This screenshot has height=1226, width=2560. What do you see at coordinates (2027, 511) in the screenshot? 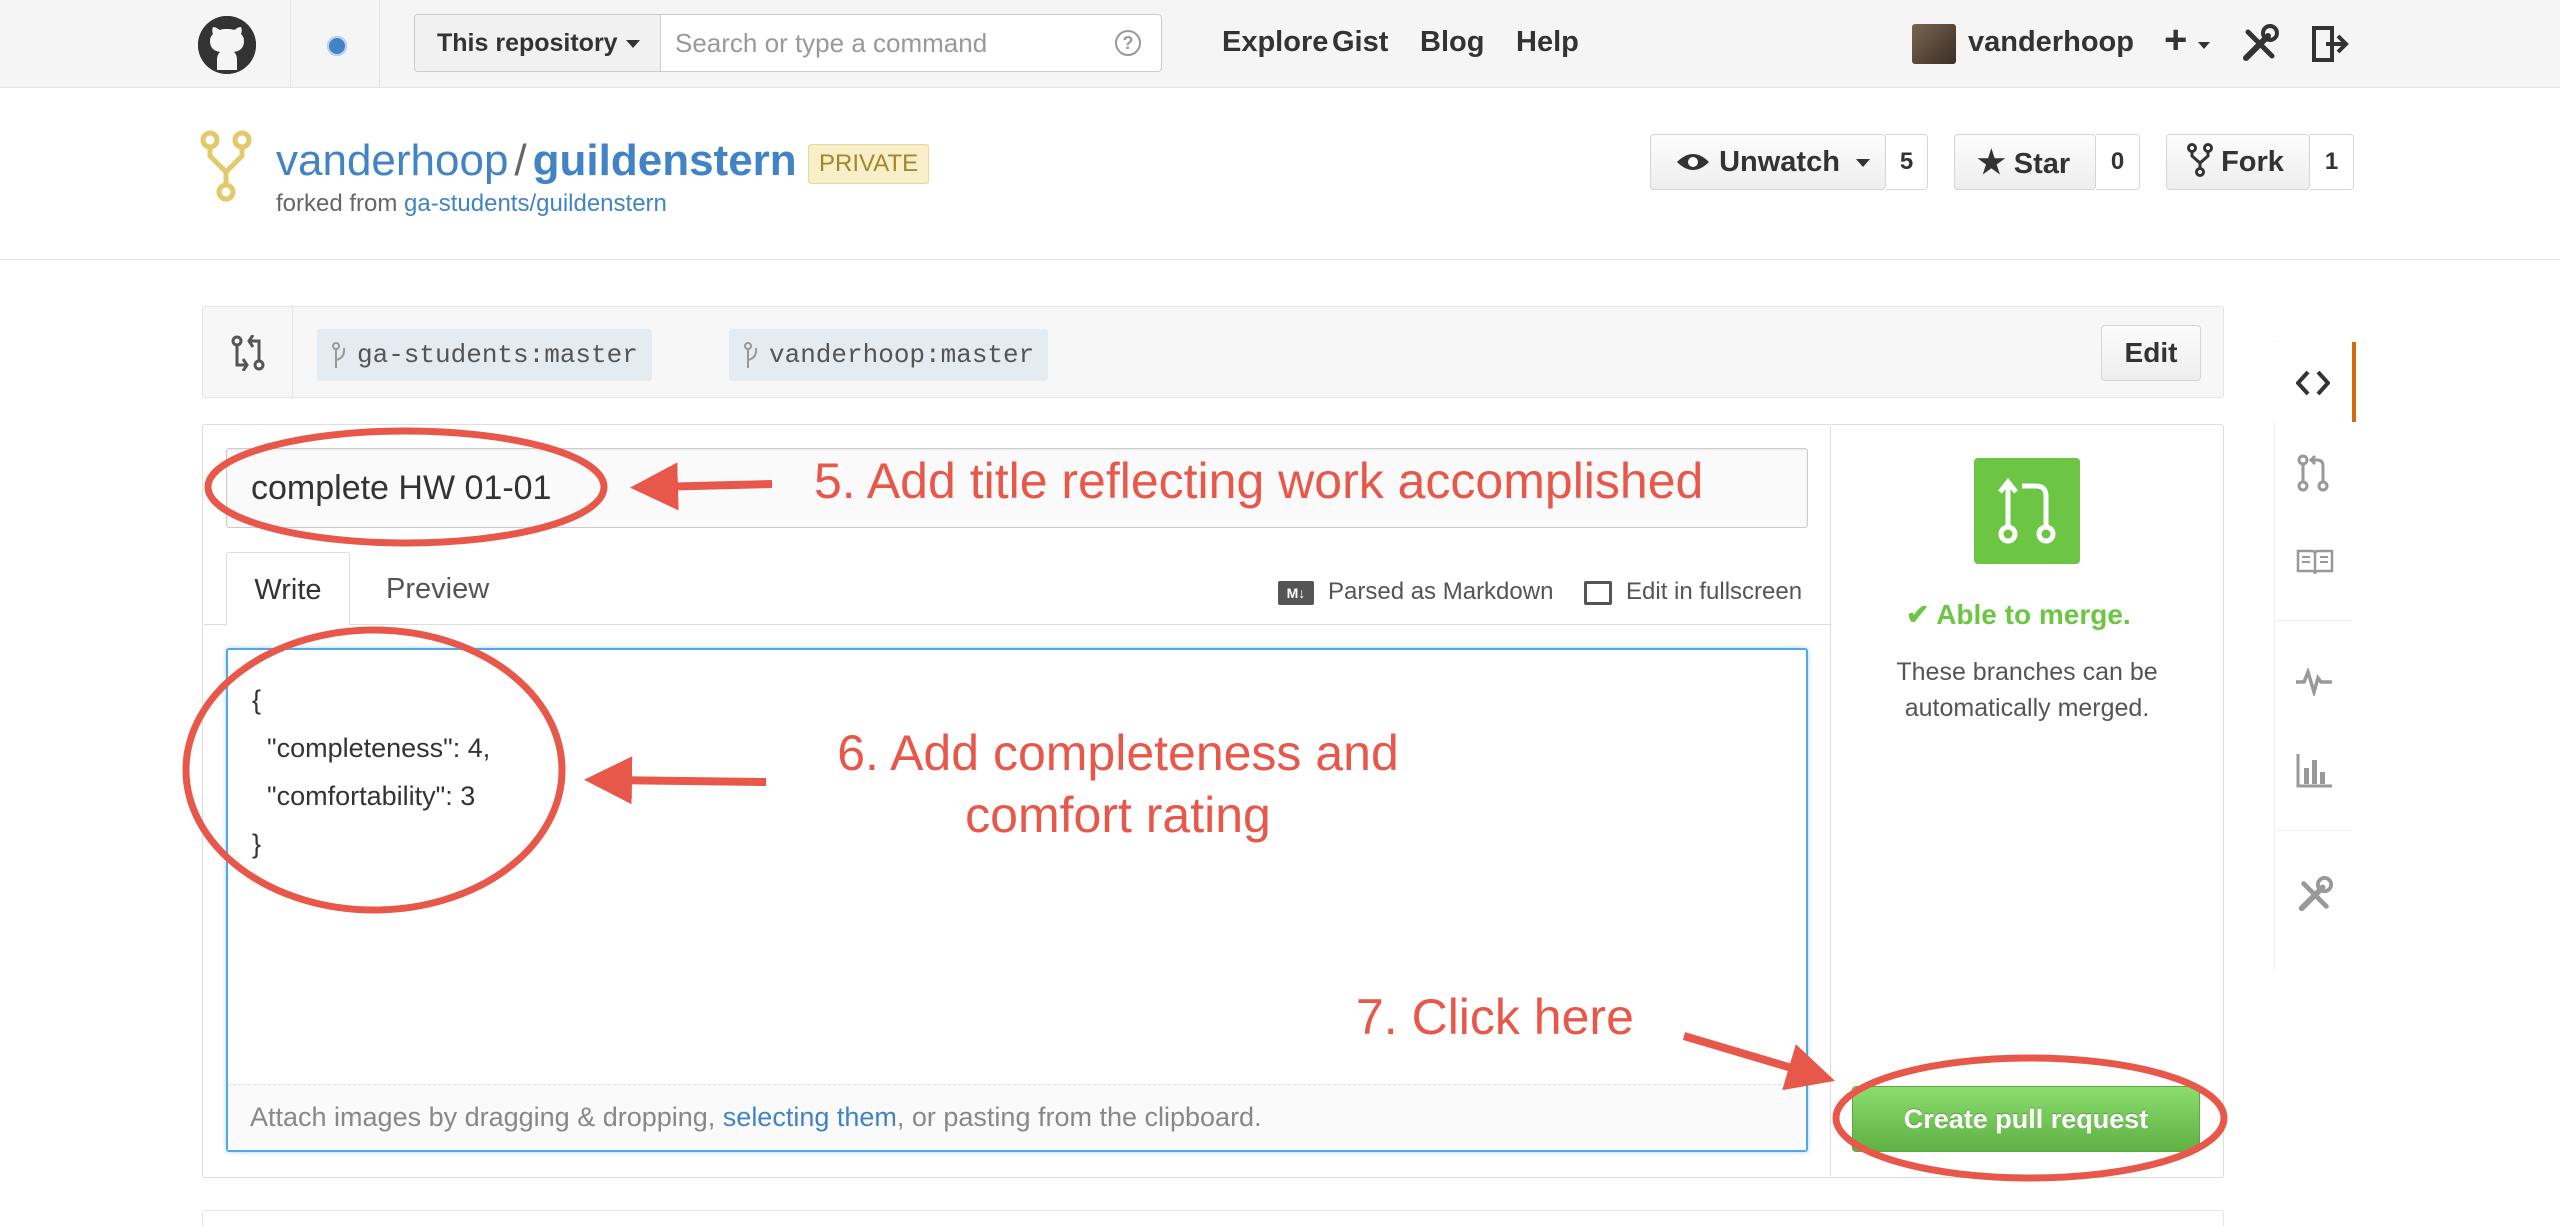
I see `merge-status-icon` at bounding box center [2027, 511].